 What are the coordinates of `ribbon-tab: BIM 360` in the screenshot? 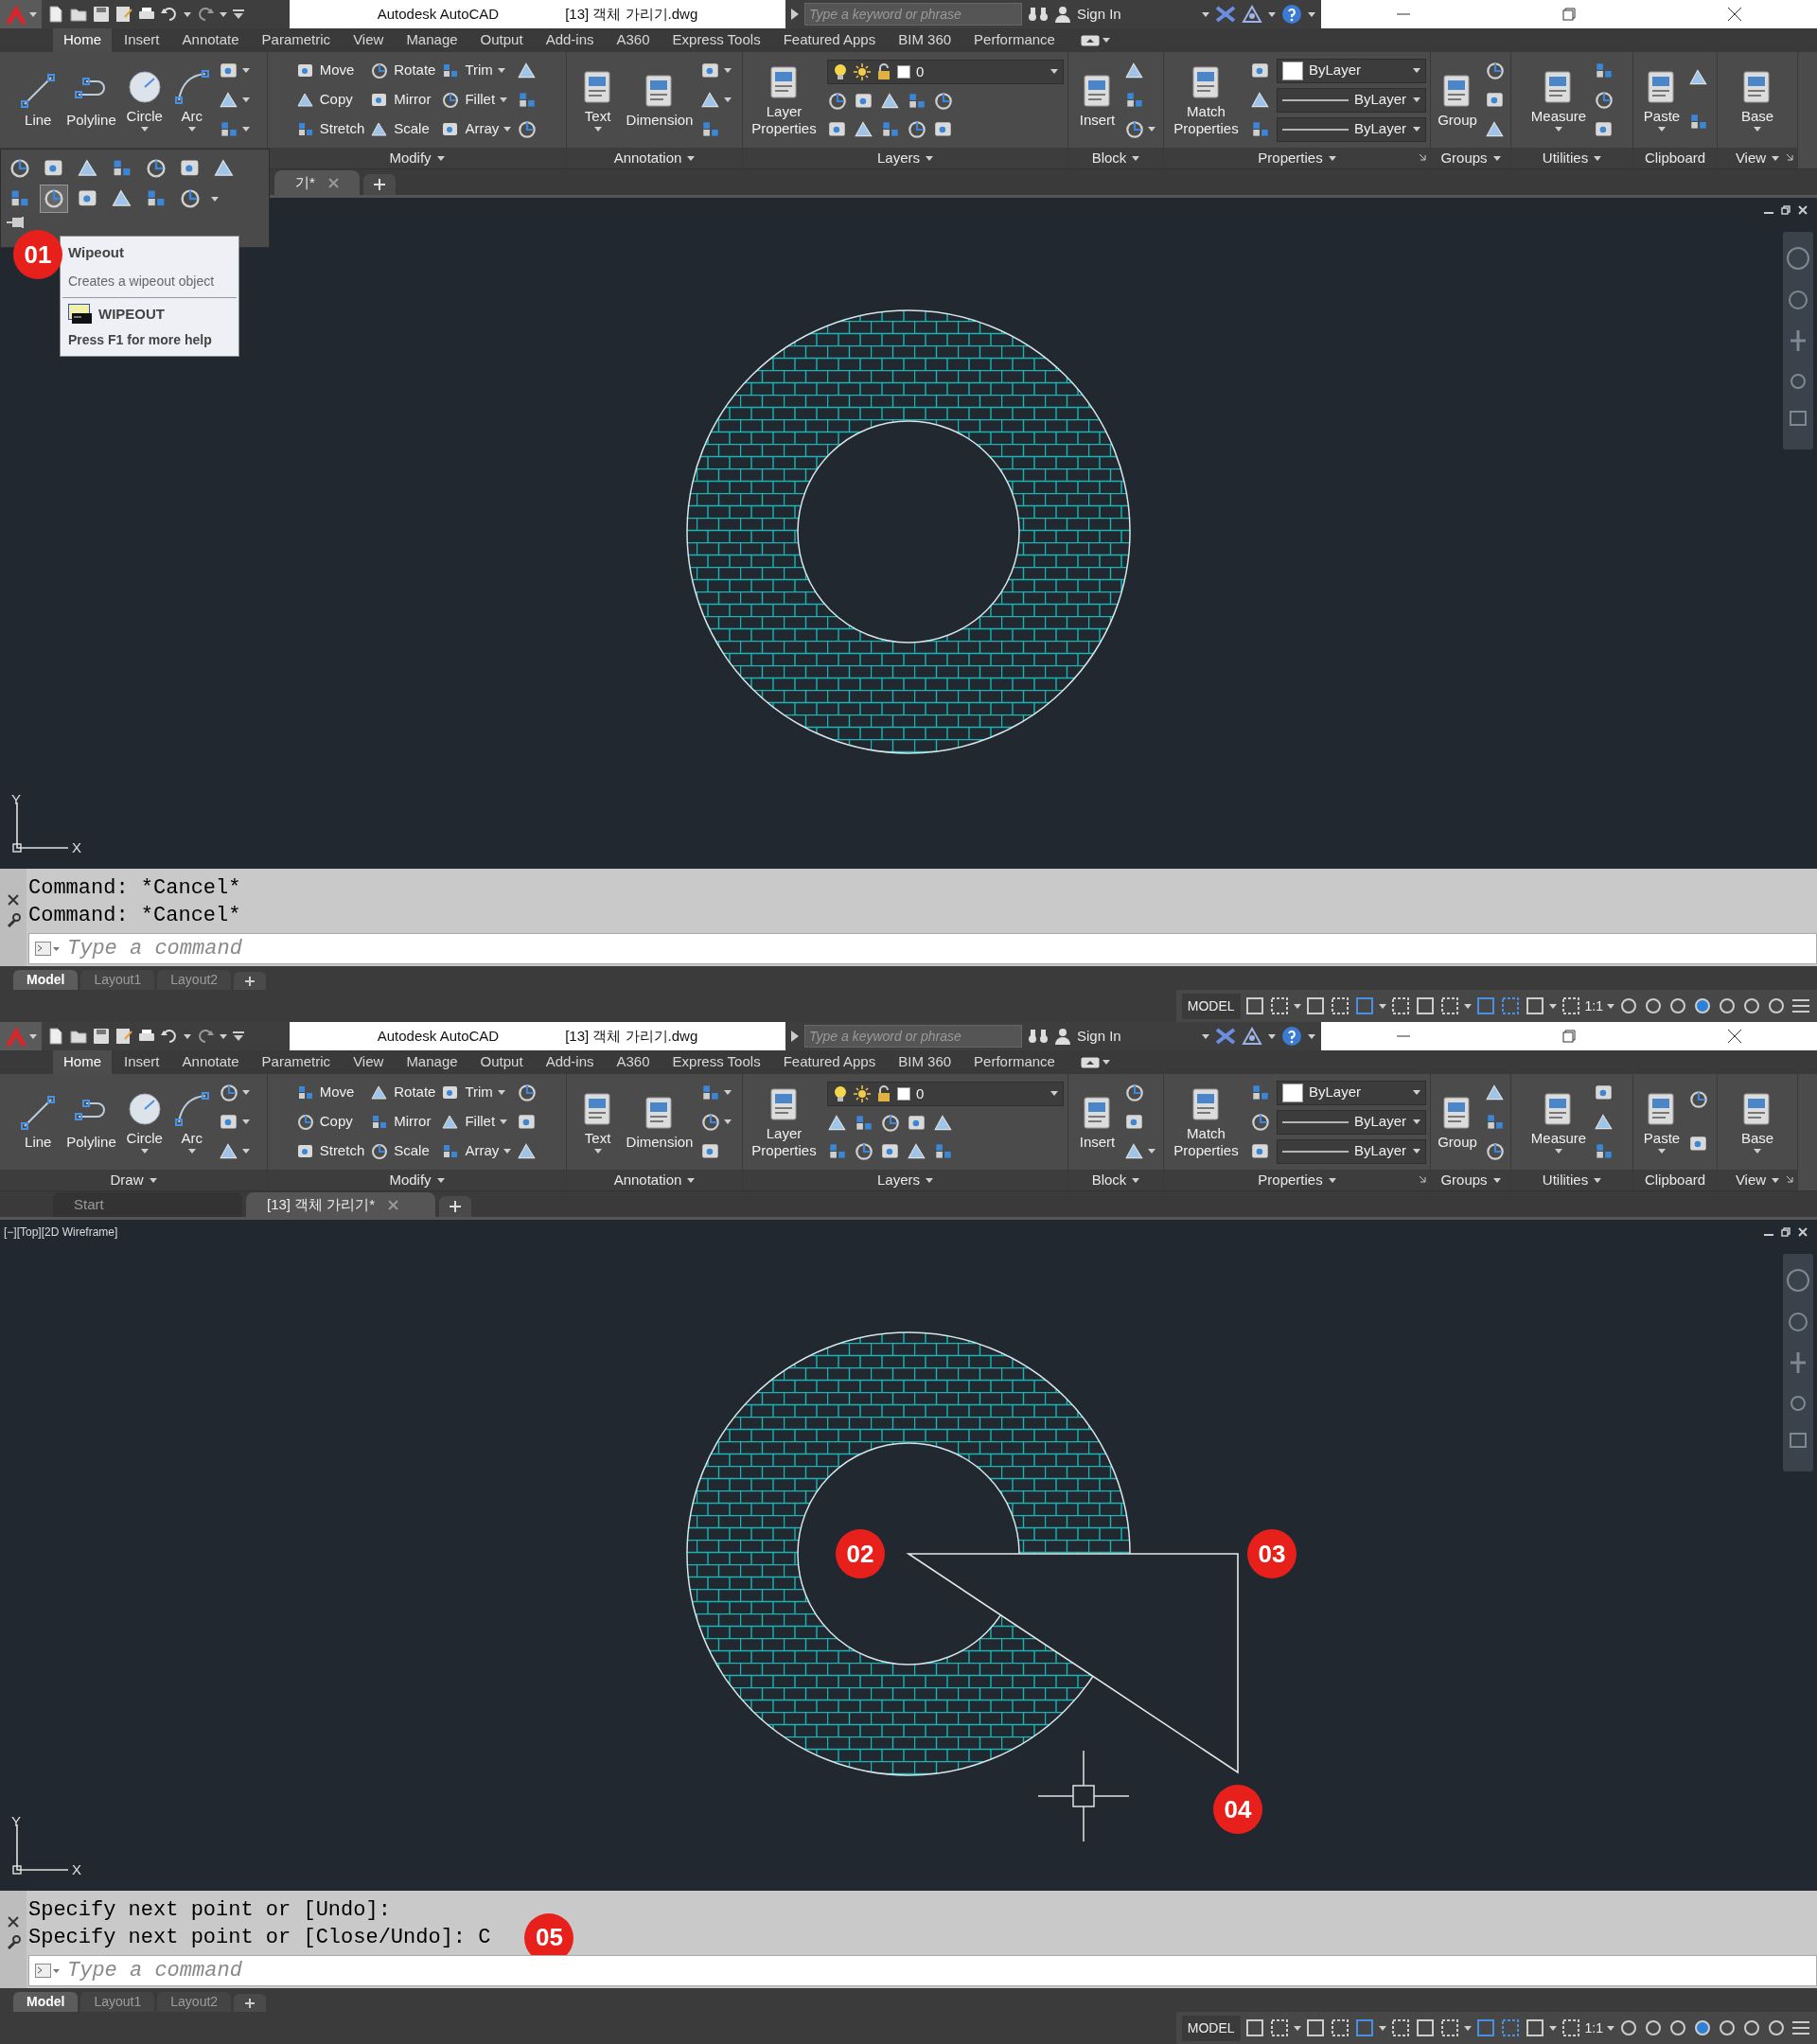 It's located at (925, 1062).